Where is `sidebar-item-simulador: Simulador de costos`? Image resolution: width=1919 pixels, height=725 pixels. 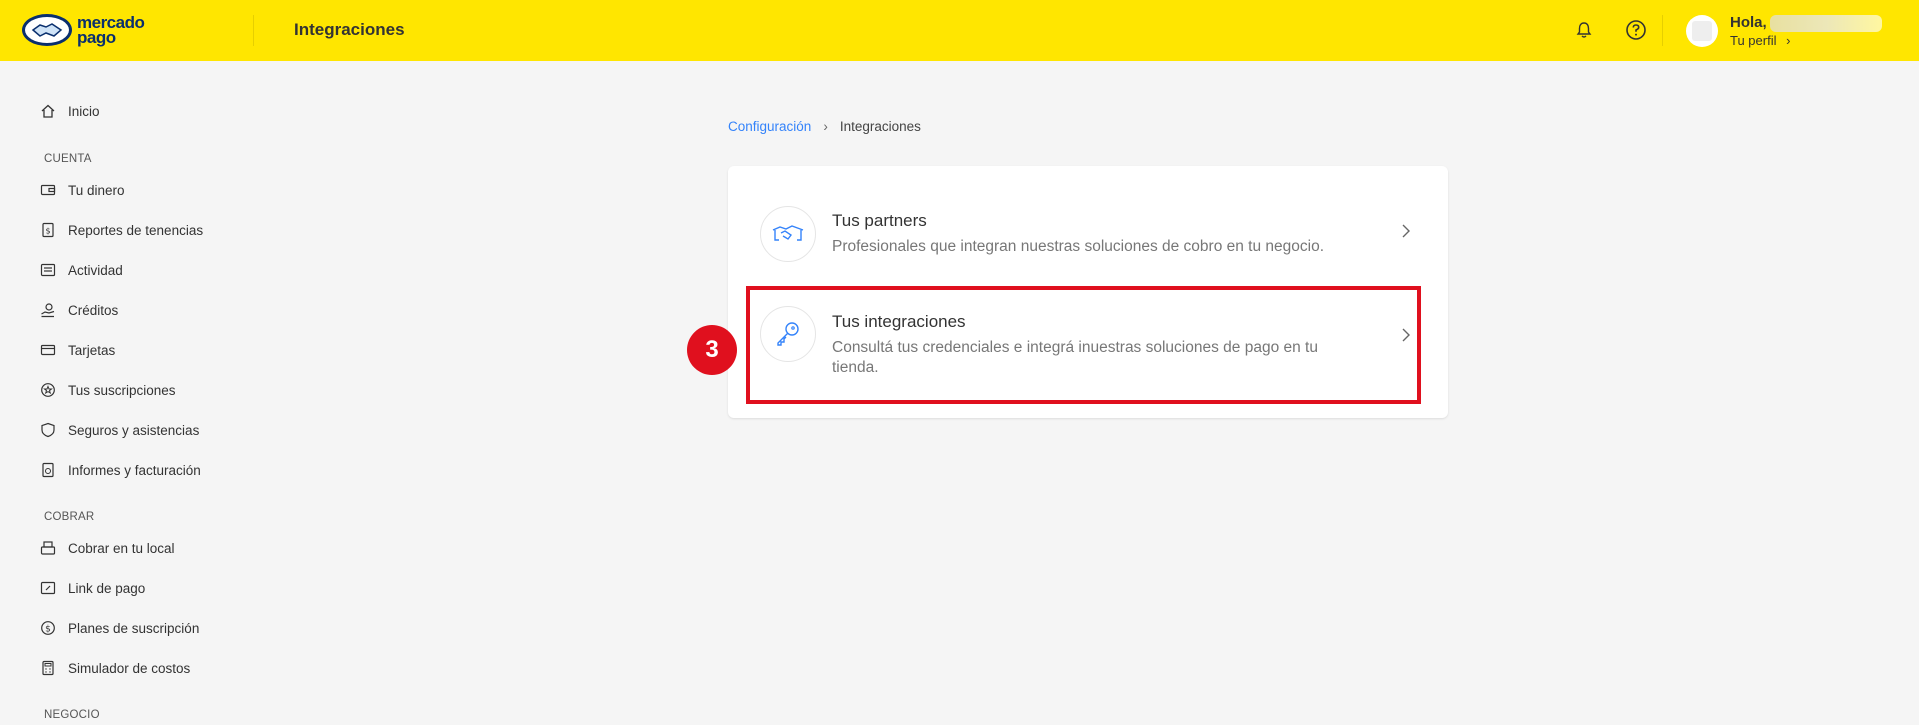
sidebar-item-simulador: Simulador de costos is located at coordinates (115, 668).